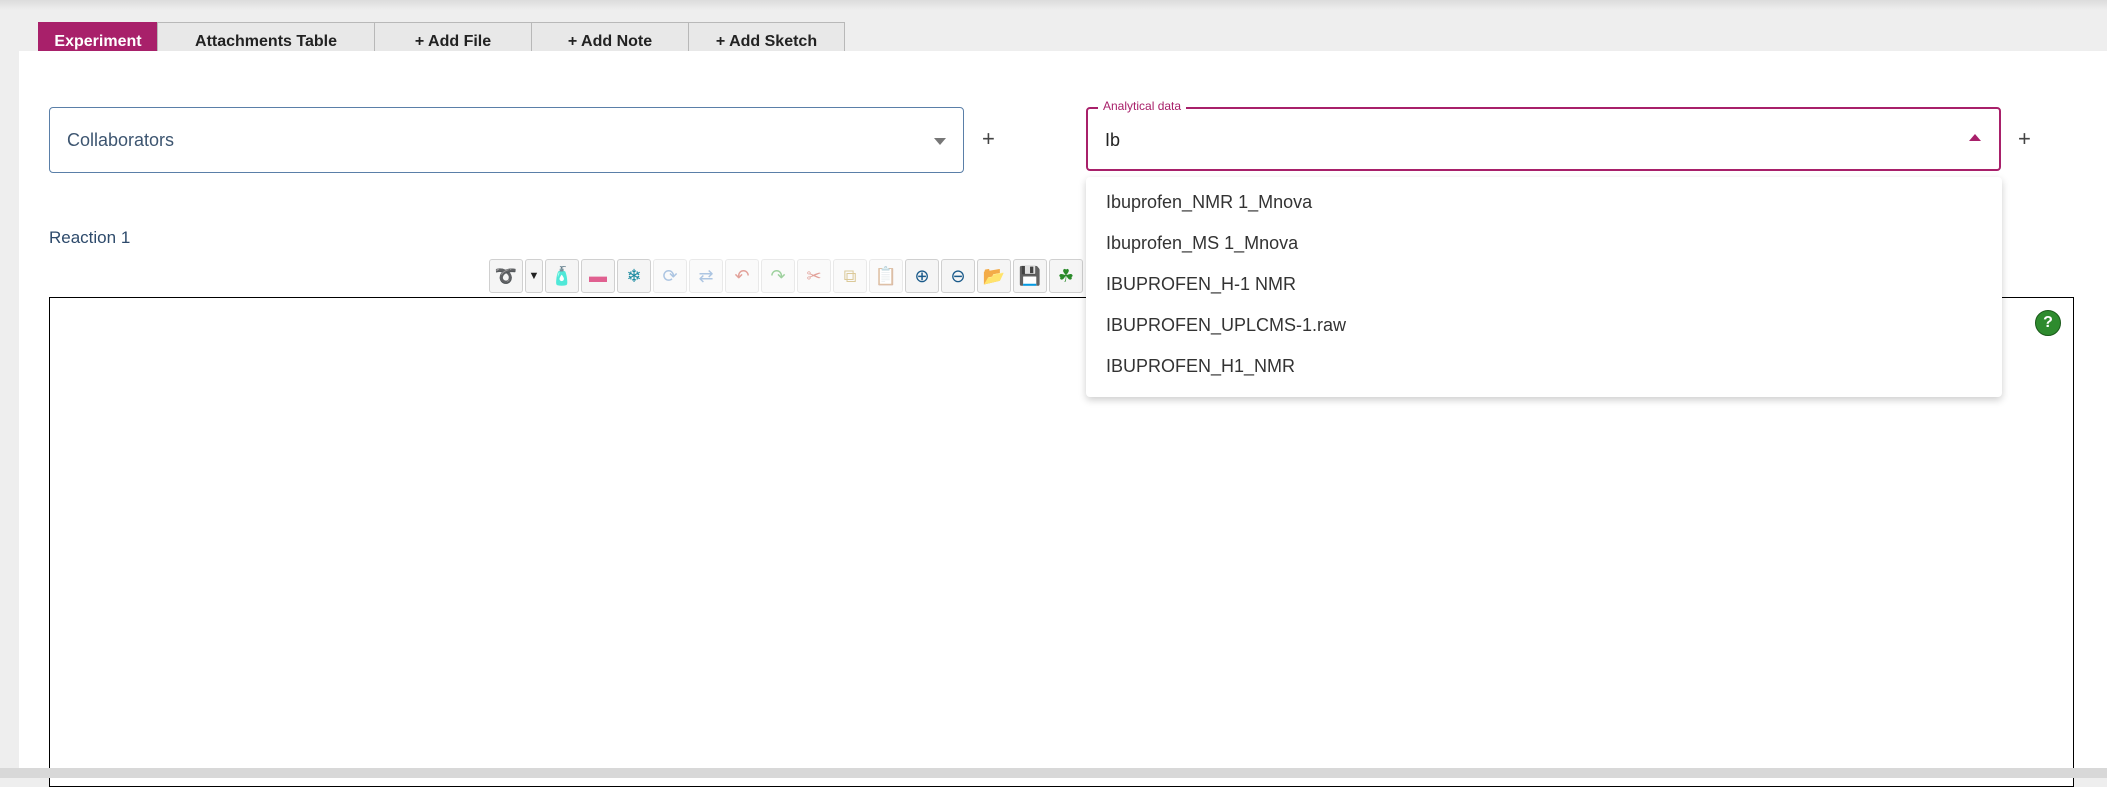 The image size is (2107, 787). Describe the element at coordinates (506, 140) in the screenshot. I see `collaborators-select: Collaborators` at that location.